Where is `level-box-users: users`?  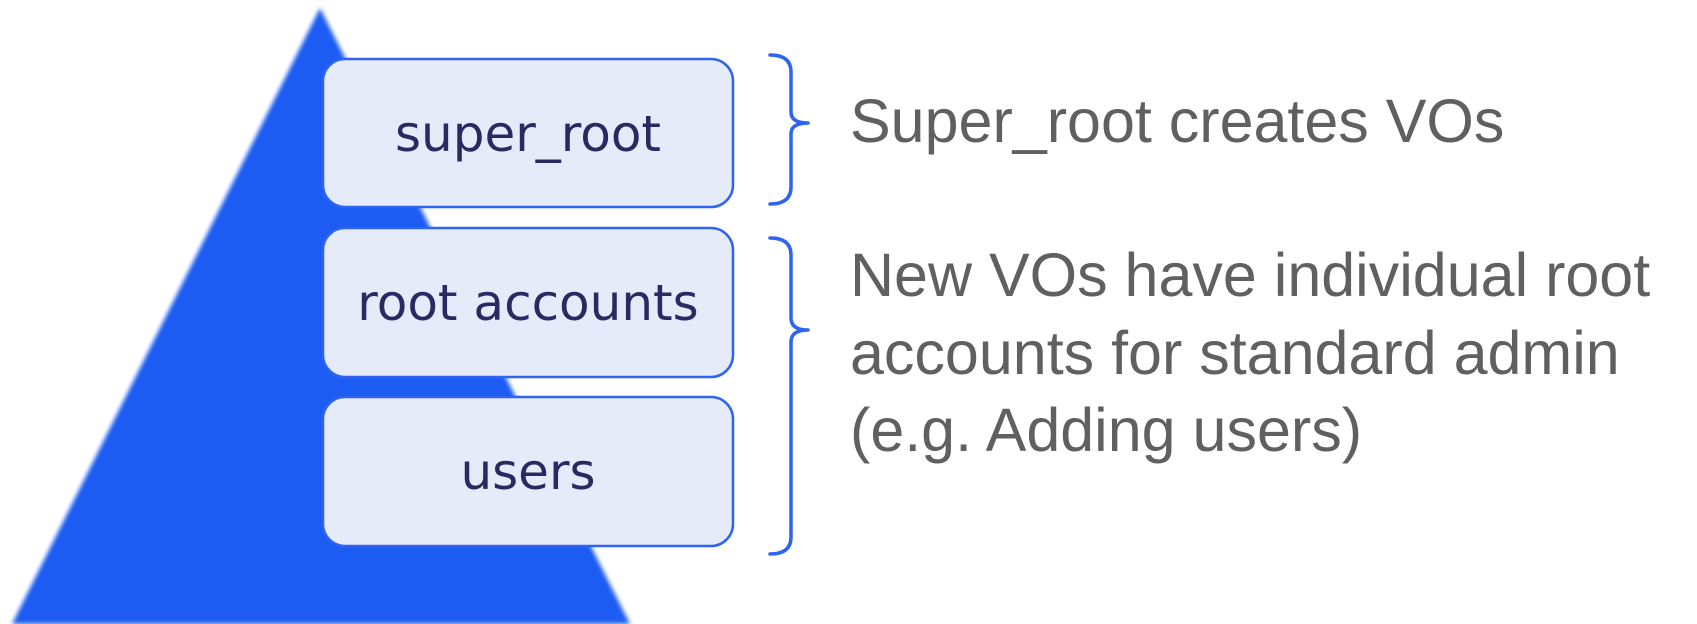
level-box-users: users is located at coordinates (528, 471).